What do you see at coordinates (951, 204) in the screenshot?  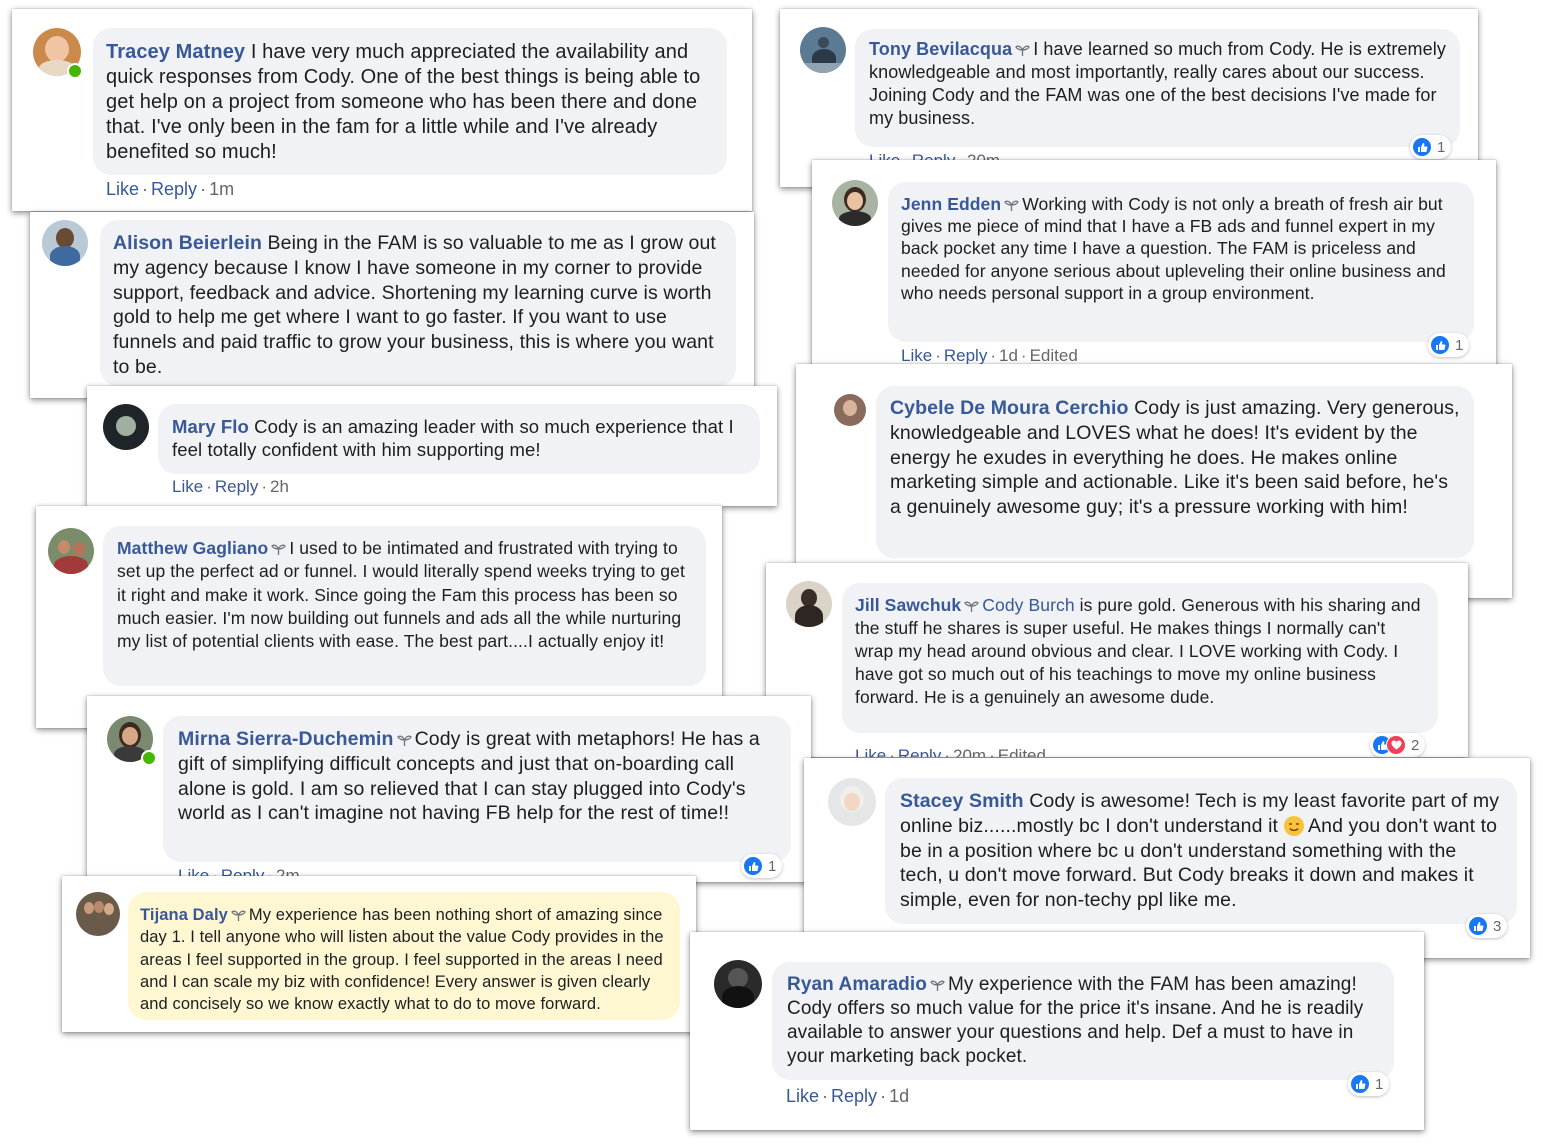 I see `author-name: Jenn Edden` at bounding box center [951, 204].